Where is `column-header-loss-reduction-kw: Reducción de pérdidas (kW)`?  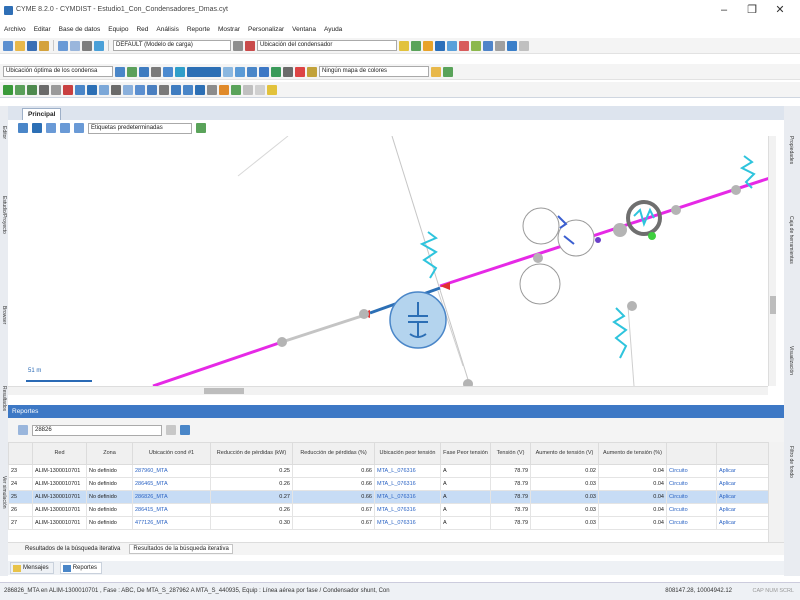
column-header-loss-reduction-kw: Reducción de pérdidas (kW) is located at coordinates (251, 453).